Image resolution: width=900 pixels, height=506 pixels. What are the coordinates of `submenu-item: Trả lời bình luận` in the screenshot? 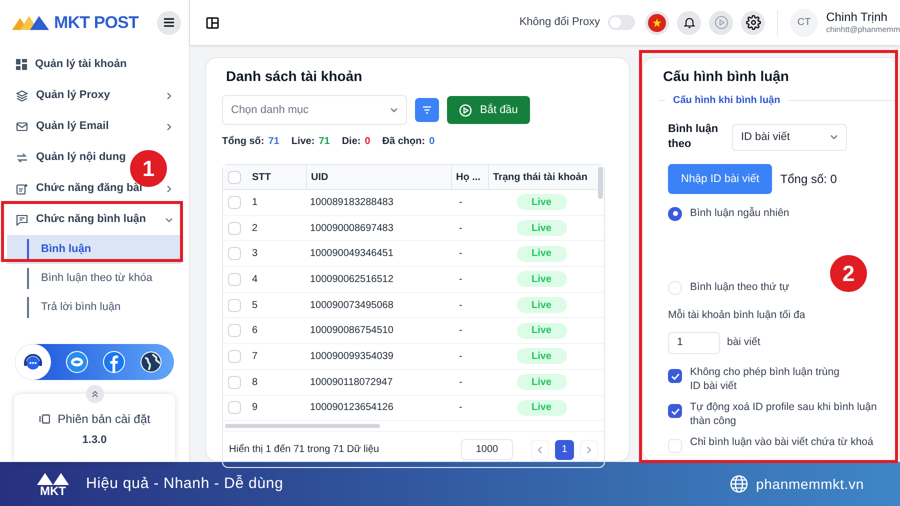 It's located at (94, 307).